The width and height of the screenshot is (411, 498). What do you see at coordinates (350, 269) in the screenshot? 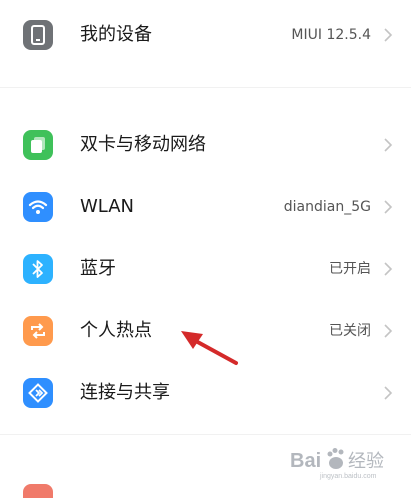
I see `row-value: 已开启` at bounding box center [350, 269].